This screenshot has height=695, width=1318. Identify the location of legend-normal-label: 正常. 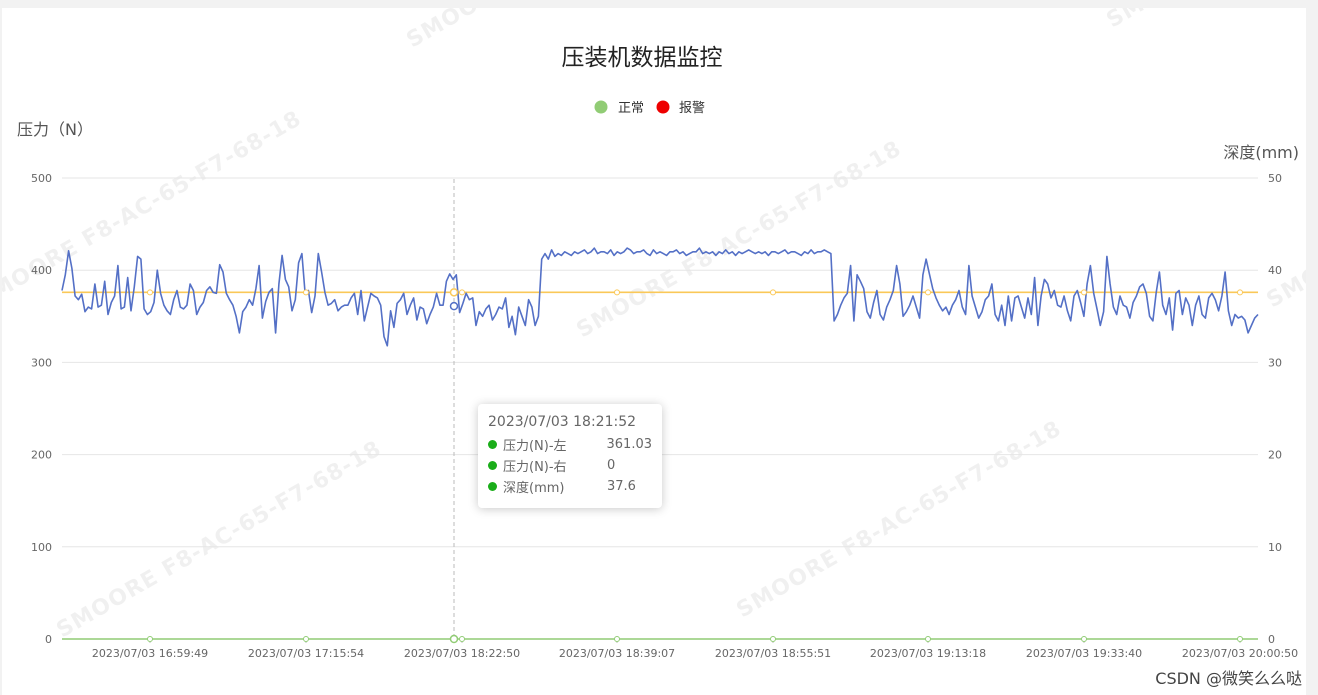
(631, 108).